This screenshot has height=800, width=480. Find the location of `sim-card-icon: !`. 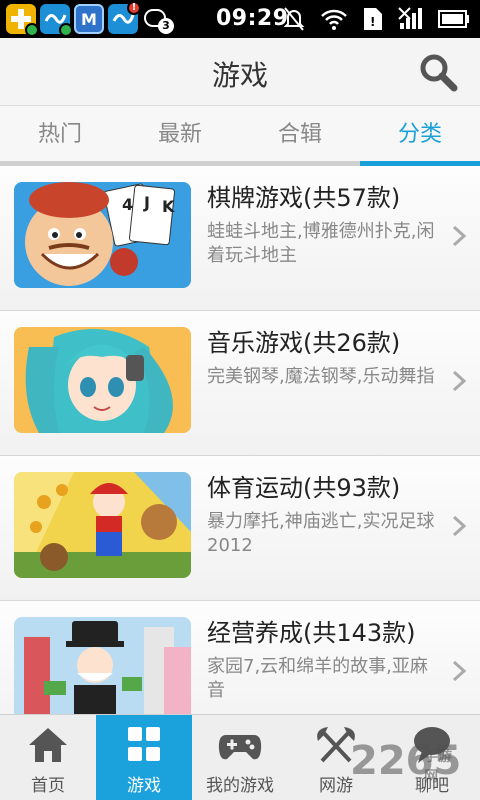

sim-card-icon: ! is located at coordinates (373, 19).